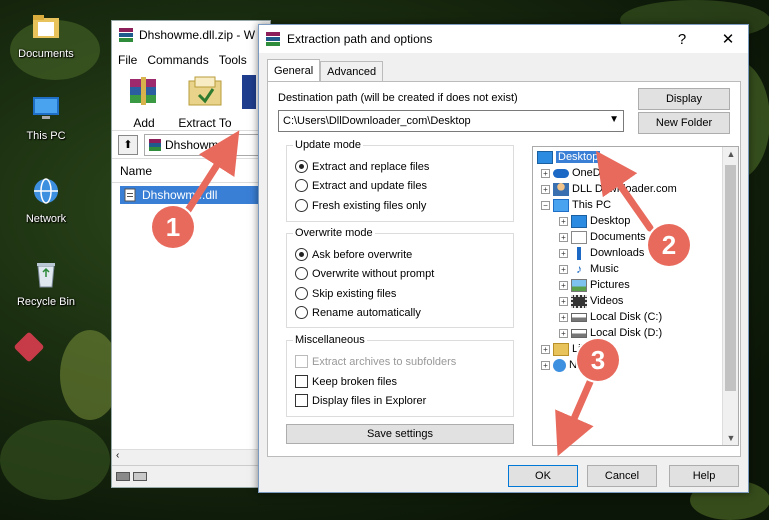  What do you see at coordinates (362, 166) in the screenshot?
I see `radio-extract-and-replace: Extract and replace files` at bounding box center [362, 166].